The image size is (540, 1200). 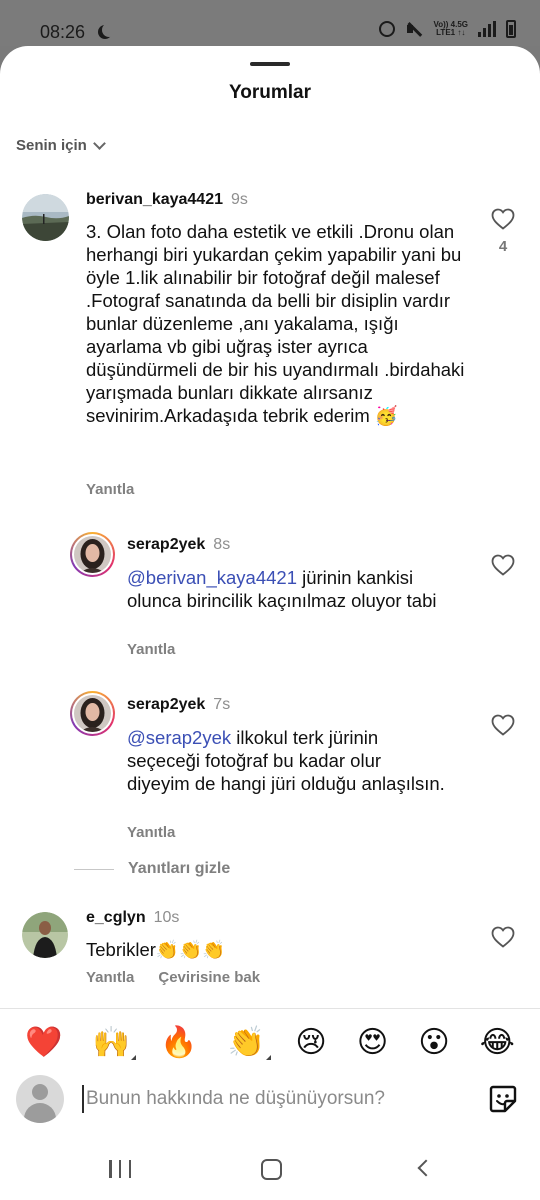 I want to click on status-bar: 08:26 Vo)) 4.5G LTE1 ↑↓, so click(x=270, y=23).